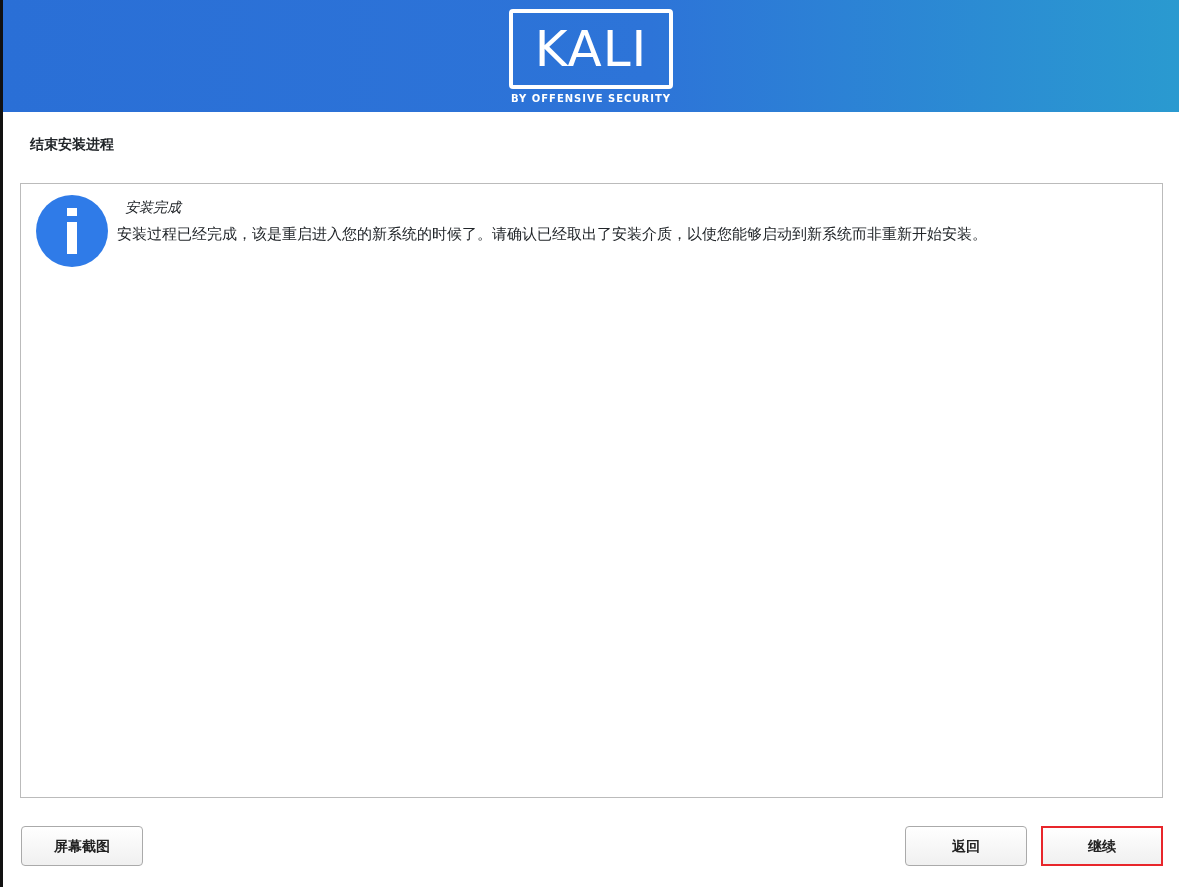 The height and width of the screenshot is (887, 1179). Describe the element at coordinates (82, 846) in the screenshot. I see `dialog-button: 屏幕截图` at that location.